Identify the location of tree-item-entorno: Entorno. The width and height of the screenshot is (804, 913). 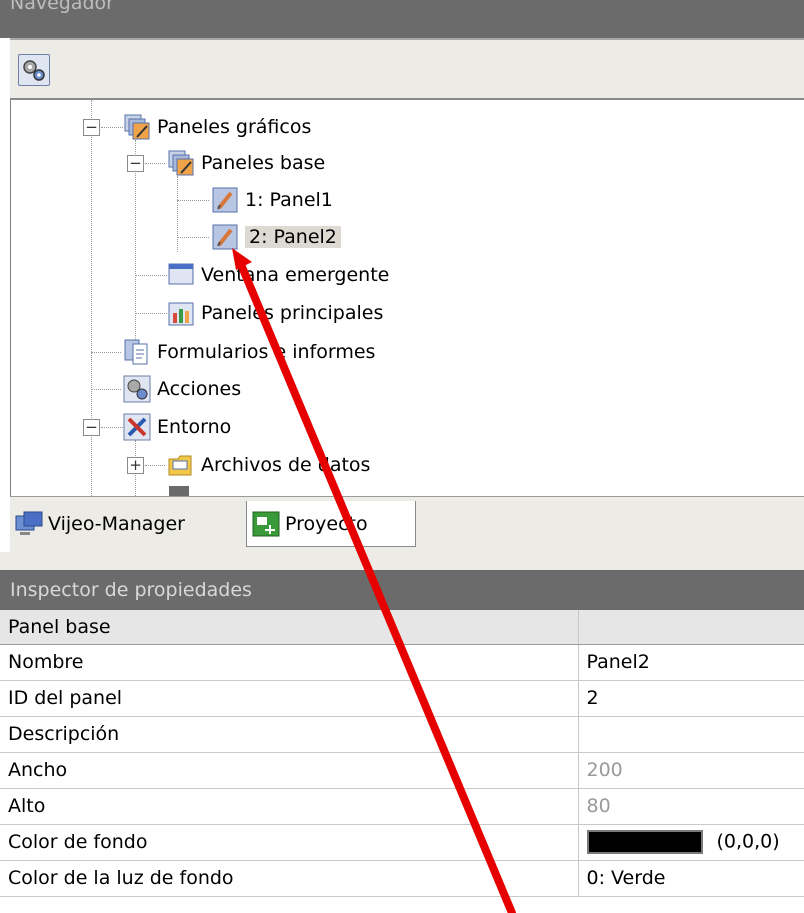
(177, 427).